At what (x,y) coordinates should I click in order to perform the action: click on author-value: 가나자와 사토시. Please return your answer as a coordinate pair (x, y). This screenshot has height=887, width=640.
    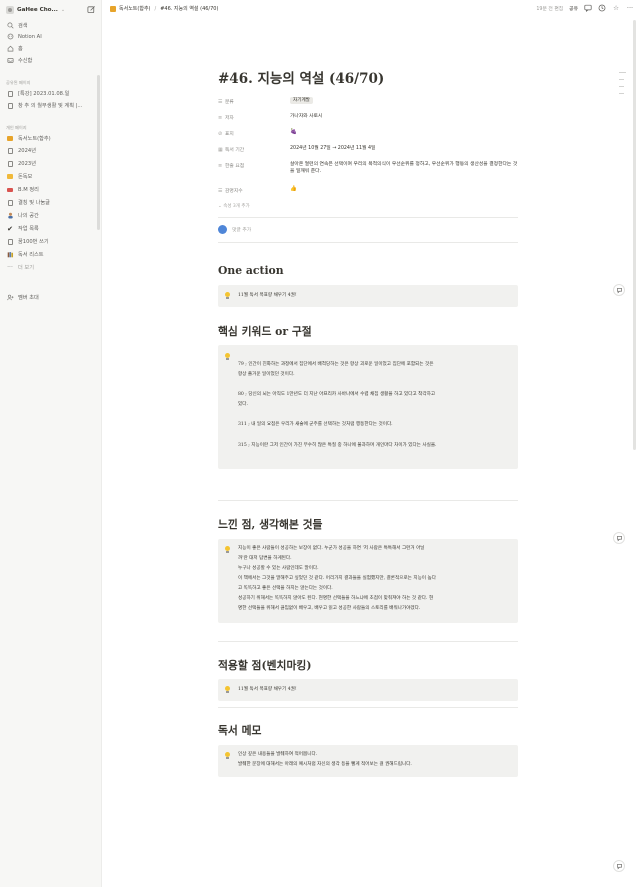
    Looking at the image, I should click on (306, 116).